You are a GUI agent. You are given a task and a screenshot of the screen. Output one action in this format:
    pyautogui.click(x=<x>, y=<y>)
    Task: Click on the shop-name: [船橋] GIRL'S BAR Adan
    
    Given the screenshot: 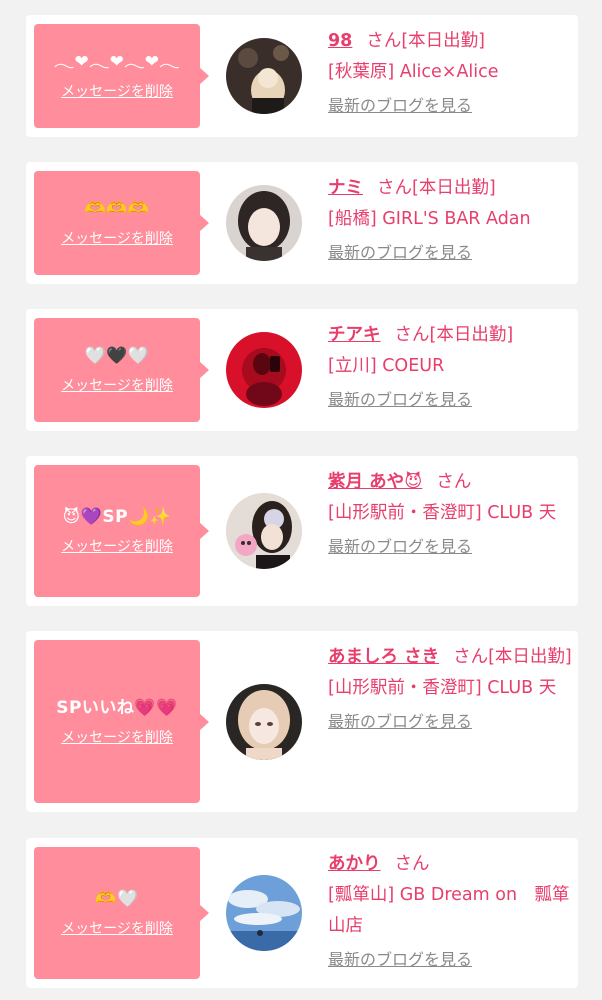 What is the action you would take?
    pyautogui.click(x=429, y=219)
    